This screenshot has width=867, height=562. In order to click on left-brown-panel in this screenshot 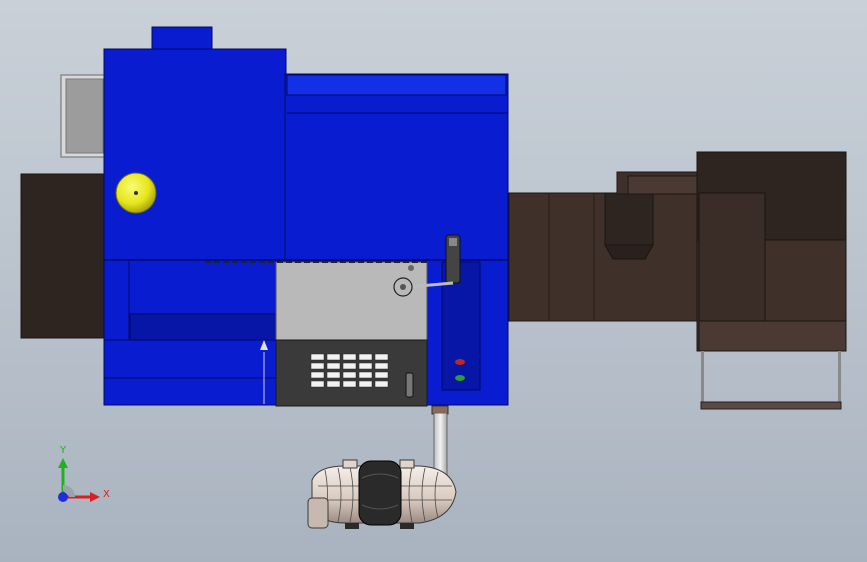, I will do `click(63, 256)`.